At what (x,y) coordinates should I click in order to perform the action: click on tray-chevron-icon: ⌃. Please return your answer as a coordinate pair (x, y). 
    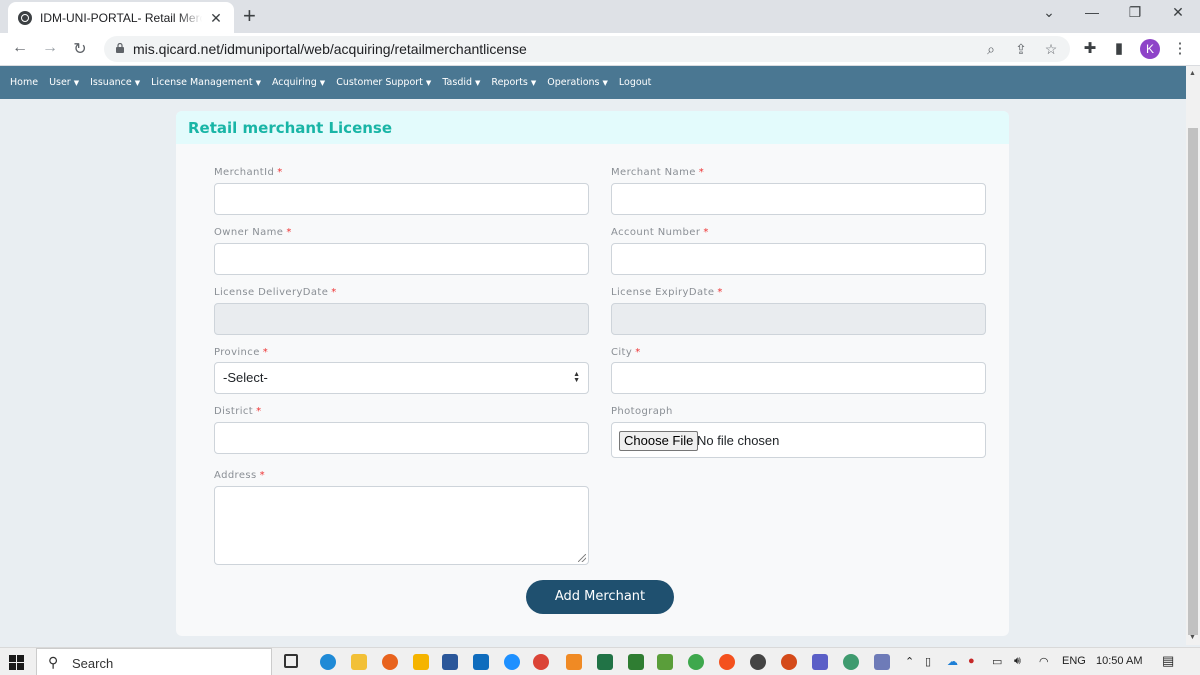
    Looking at the image, I should click on (909, 661).